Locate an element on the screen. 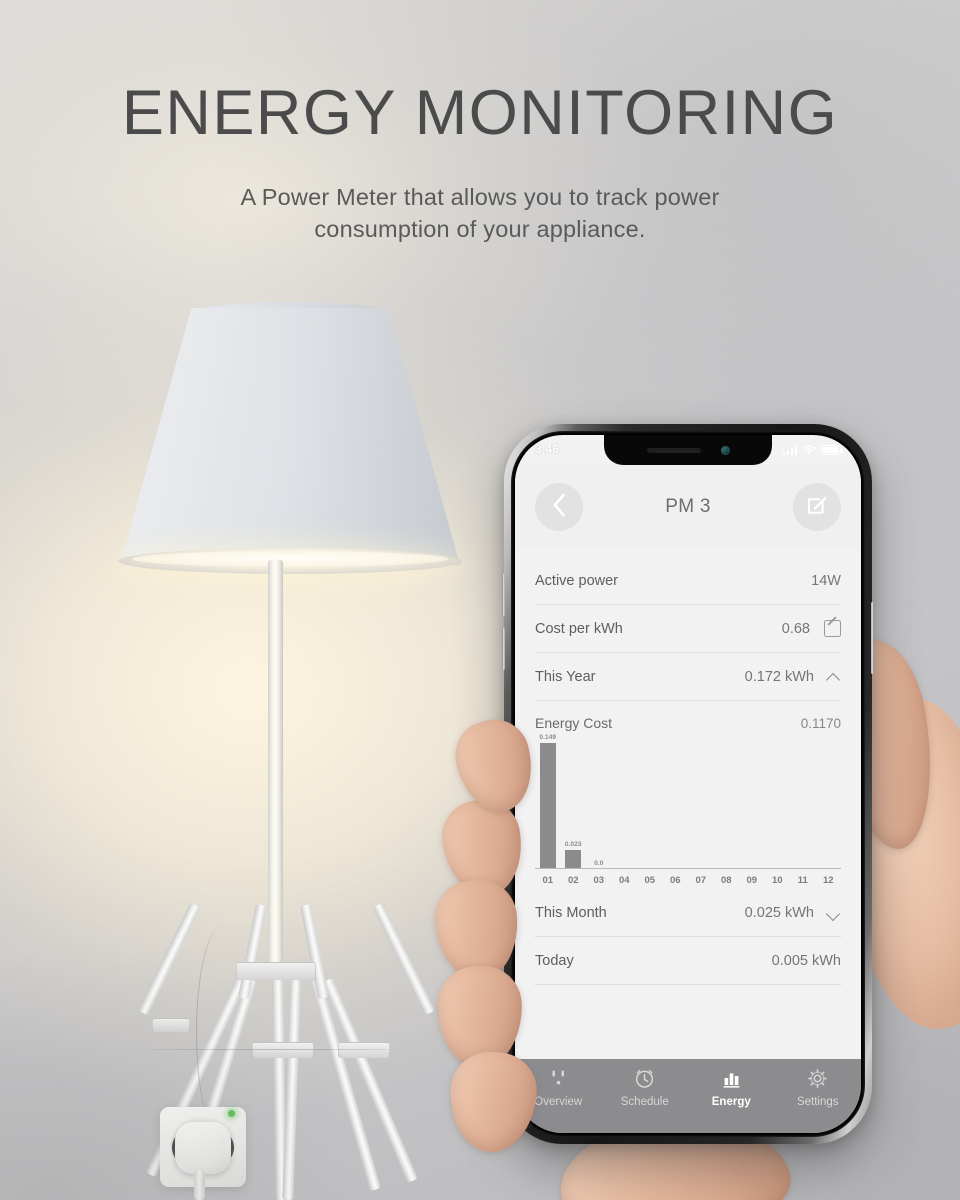  row-label: This Year is located at coordinates (565, 676).